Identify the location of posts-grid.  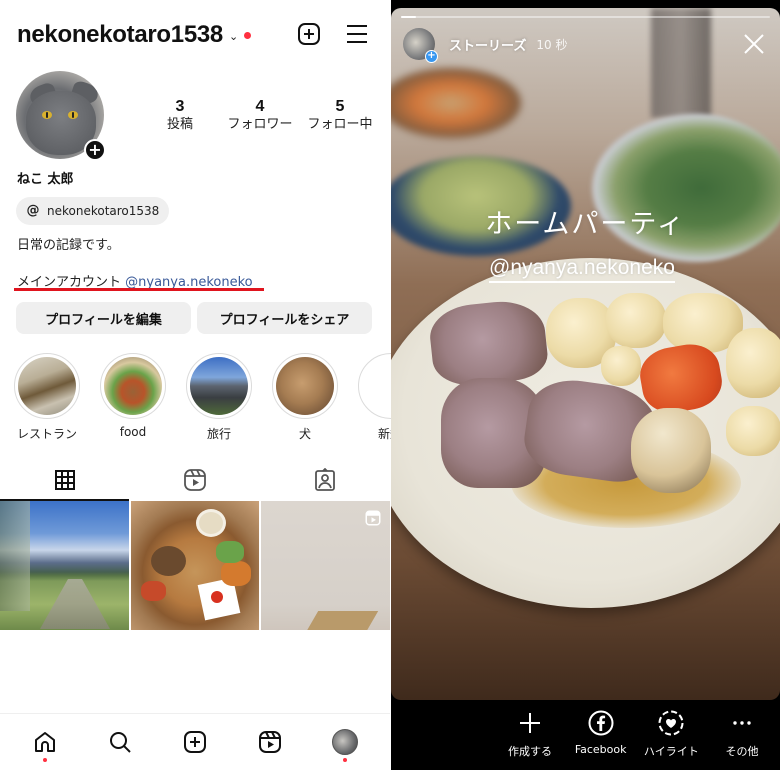
(195, 565).